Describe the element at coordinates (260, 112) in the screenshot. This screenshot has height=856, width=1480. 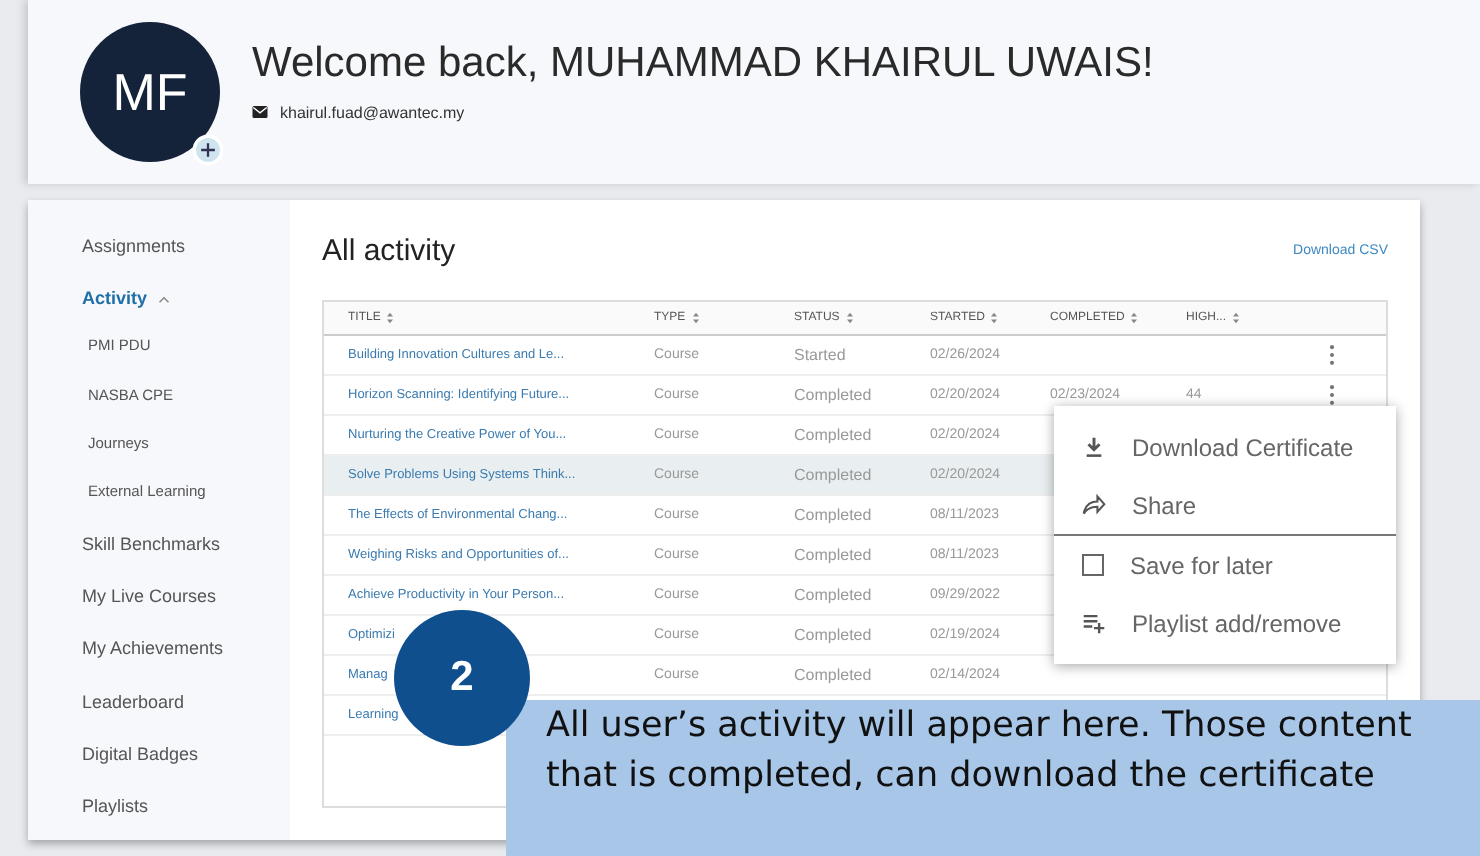
I see `mail-icon` at that location.